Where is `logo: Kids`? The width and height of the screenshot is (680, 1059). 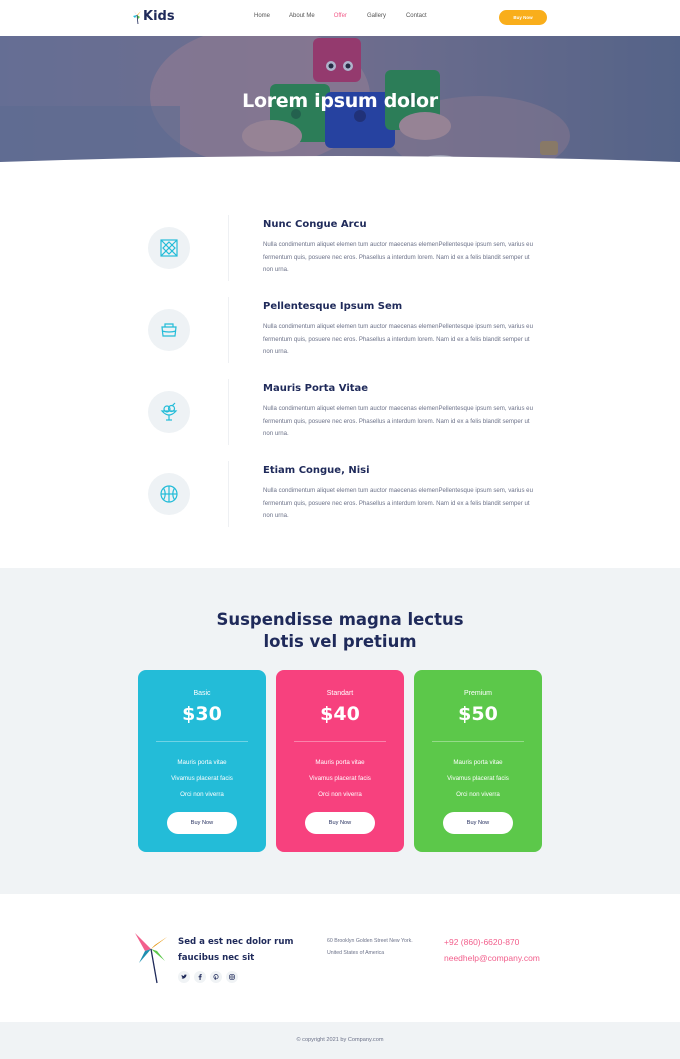
logo: Kids is located at coordinates (153, 16).